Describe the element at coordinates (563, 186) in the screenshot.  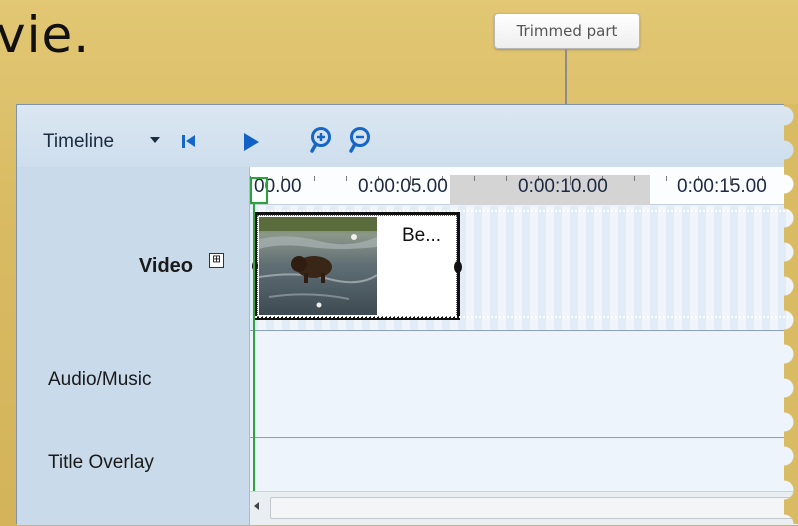
I see `ruler-label: 0:00:10.00` at that location.